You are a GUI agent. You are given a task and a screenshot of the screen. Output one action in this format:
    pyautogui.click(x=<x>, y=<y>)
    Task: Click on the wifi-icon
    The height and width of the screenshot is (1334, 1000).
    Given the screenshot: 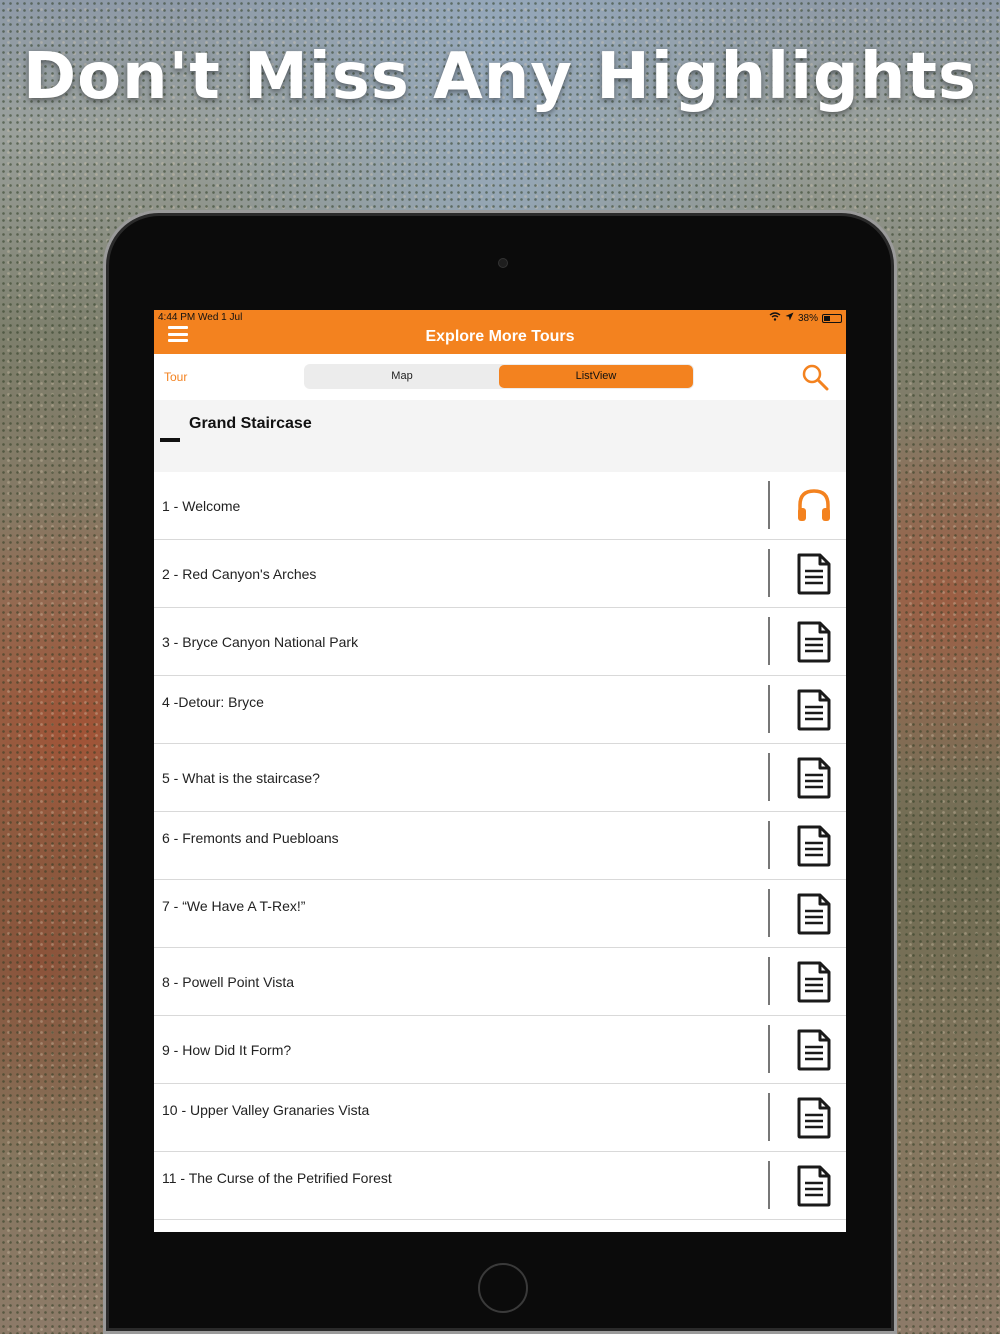 What is the action you would take?
    pyautogui.click(x=775, y=318)
    